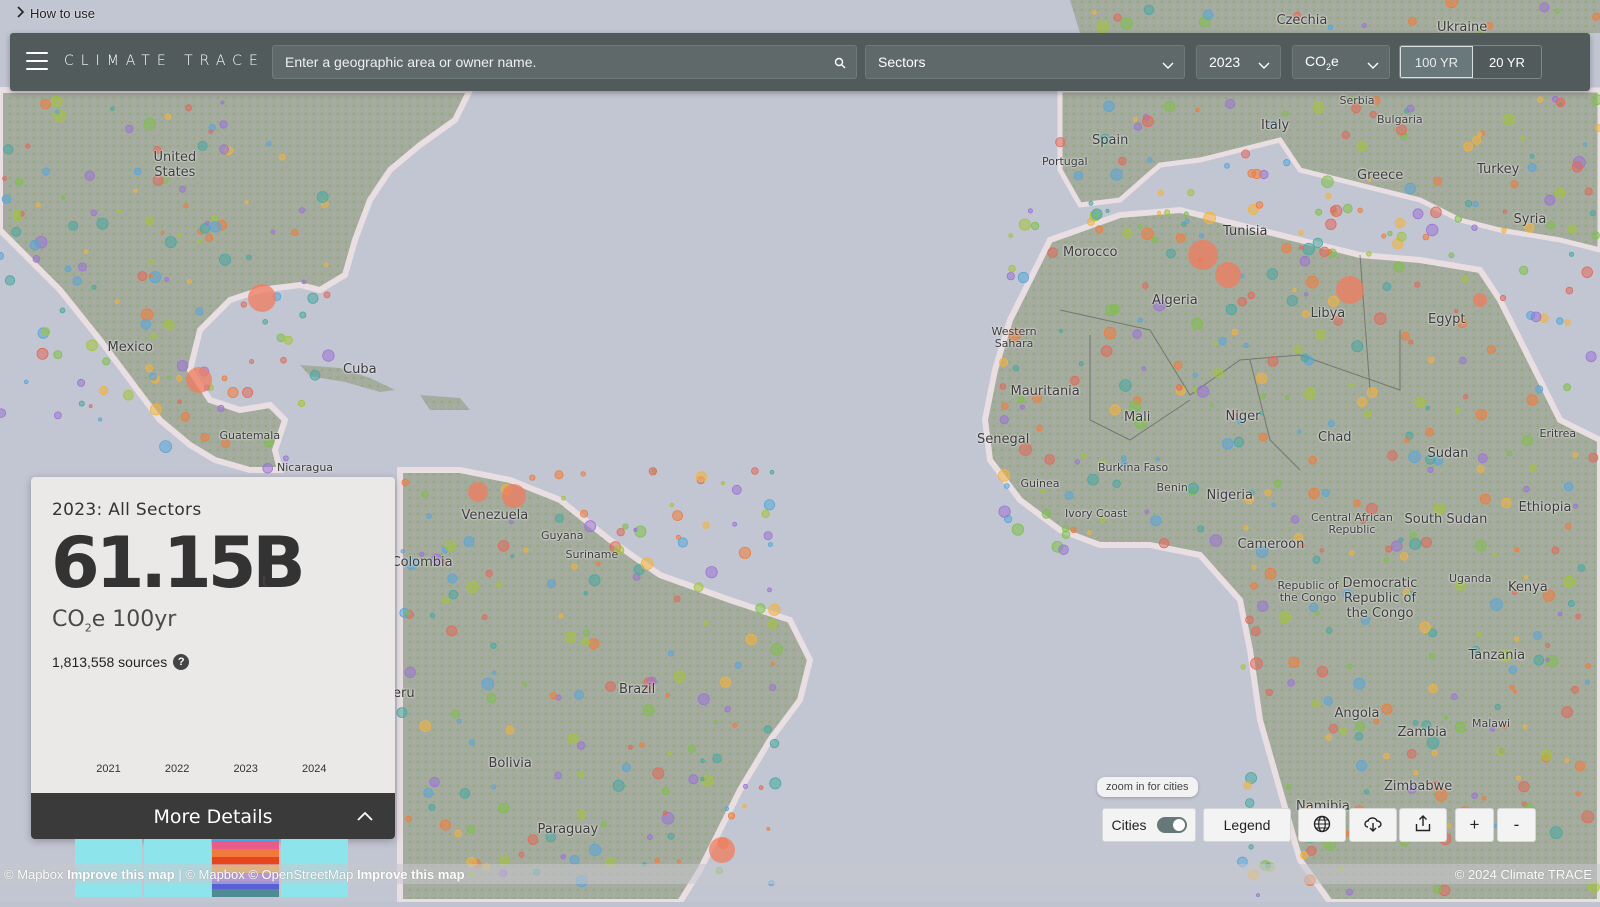  I want to click on map-label-brazil: Brazil, so click(637, 689).